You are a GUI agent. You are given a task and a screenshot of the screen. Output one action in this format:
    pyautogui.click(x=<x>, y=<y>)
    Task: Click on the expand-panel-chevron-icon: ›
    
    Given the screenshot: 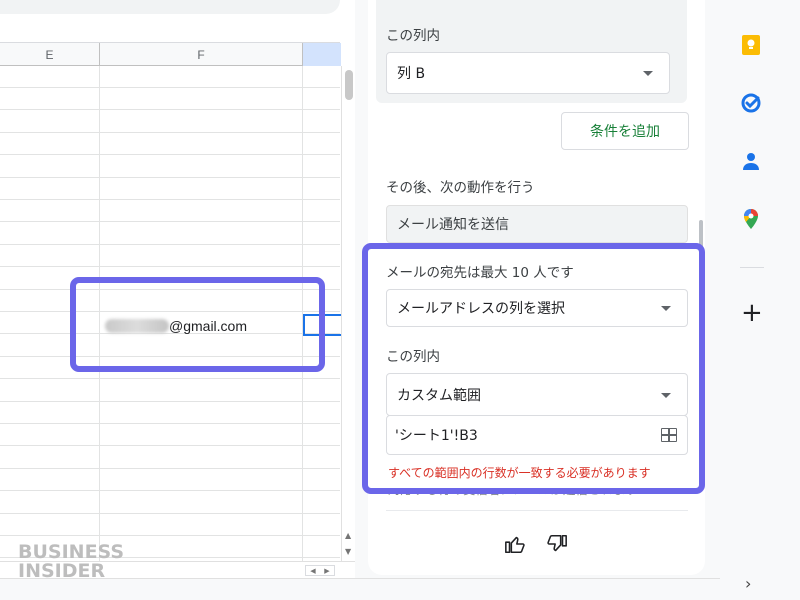 What is the action you would take?
    pyautogui.click(x=748, y=584)
    